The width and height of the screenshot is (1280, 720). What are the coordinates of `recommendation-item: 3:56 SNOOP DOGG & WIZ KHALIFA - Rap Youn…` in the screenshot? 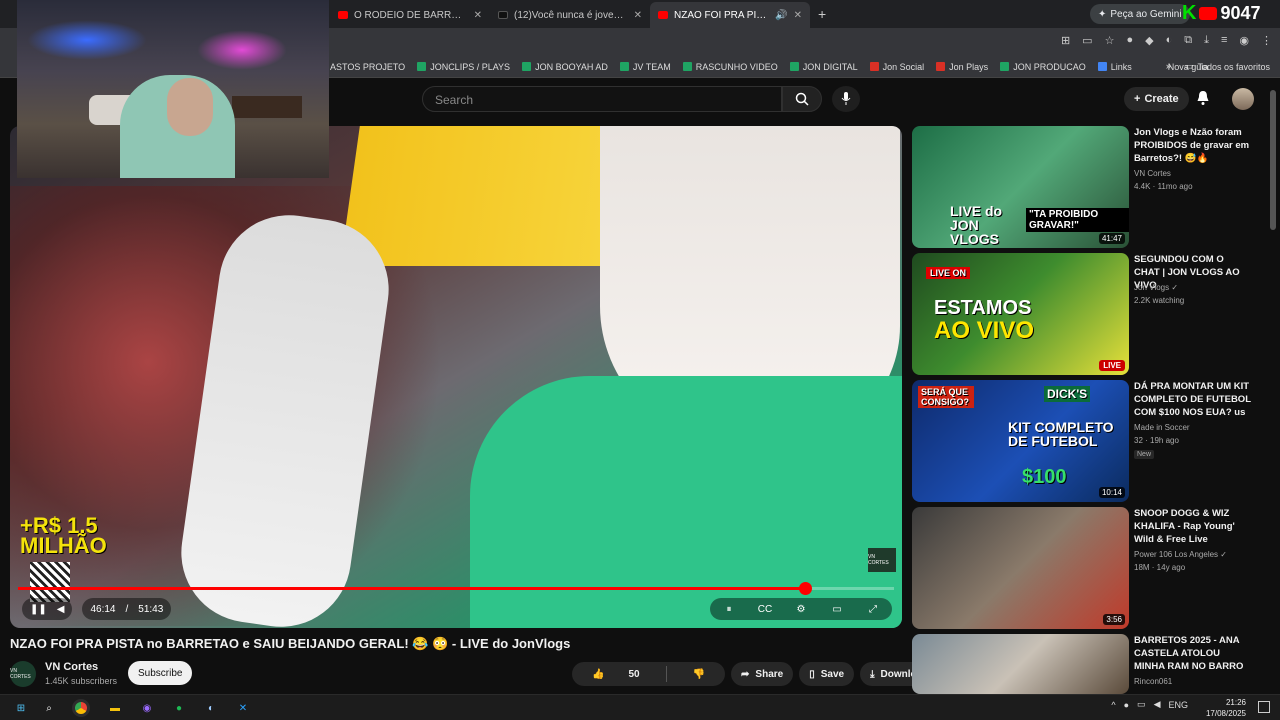 It's located at (1087, 568).